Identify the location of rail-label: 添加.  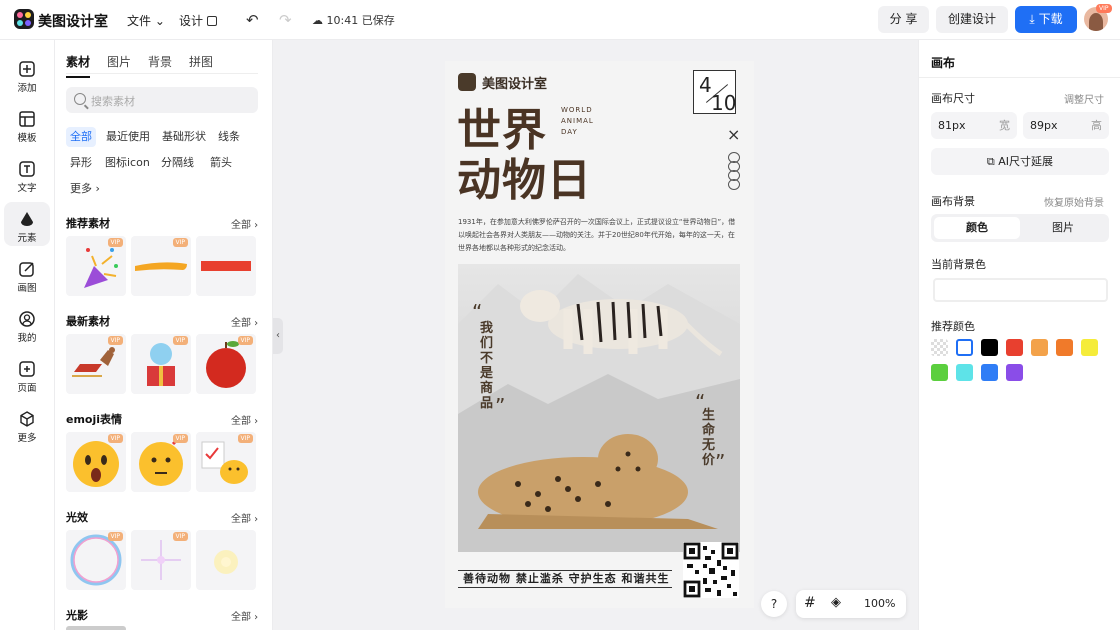
(27, 88).